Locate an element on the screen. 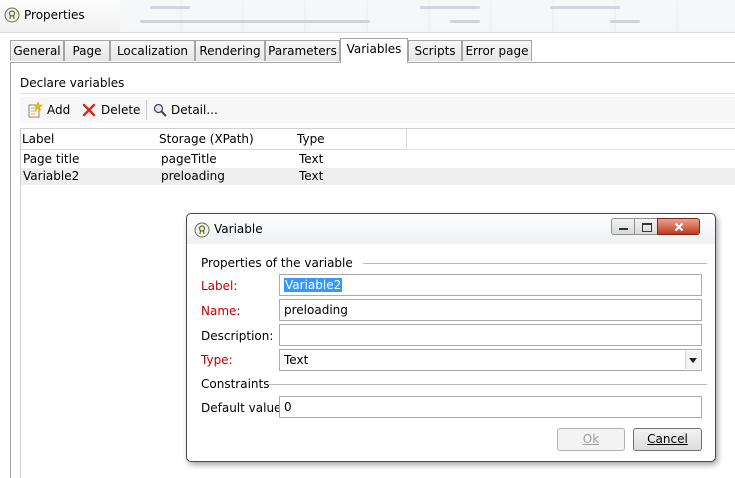  type-field-caption: Type: is located at coordinates (217, 360).